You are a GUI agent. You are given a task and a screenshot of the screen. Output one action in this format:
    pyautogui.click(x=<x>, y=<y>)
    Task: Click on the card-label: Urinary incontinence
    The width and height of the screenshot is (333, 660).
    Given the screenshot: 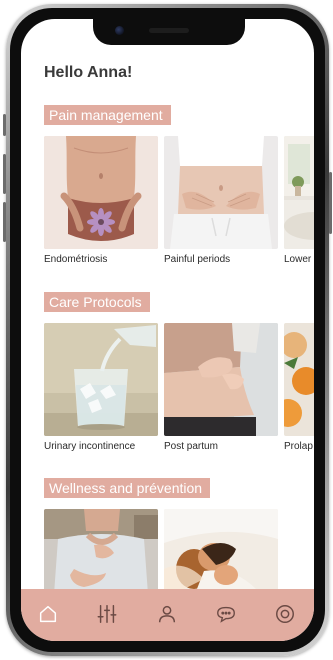 What is the action you would take?
    pyautogui.click(x=90, y=446)
    